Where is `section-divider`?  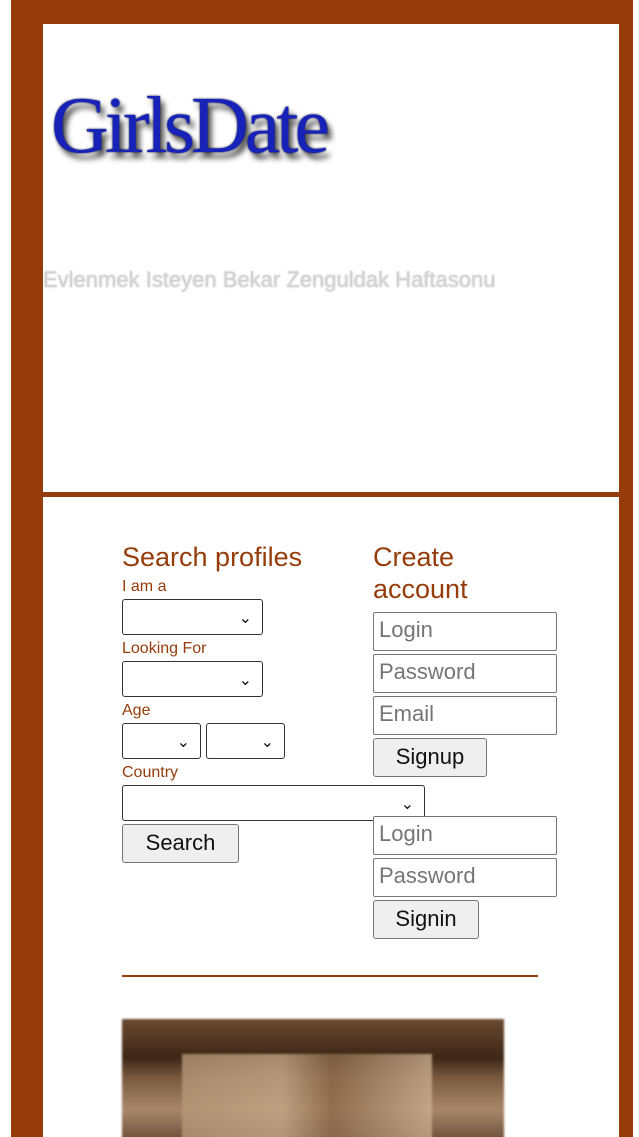 section-divider is located at coordinates (330, 976).